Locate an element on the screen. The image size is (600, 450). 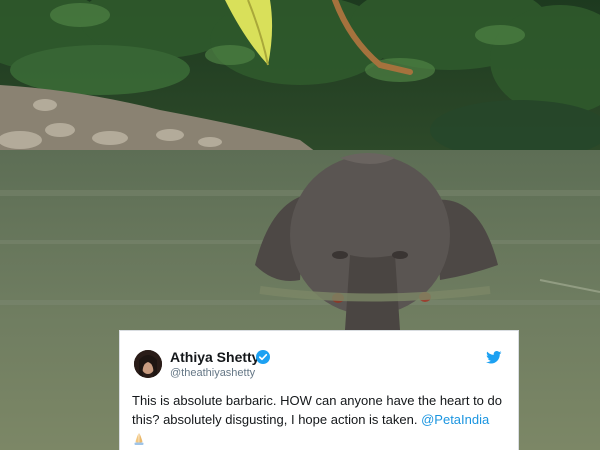
twitter-bird-icon is located at coordinates (494, 357).